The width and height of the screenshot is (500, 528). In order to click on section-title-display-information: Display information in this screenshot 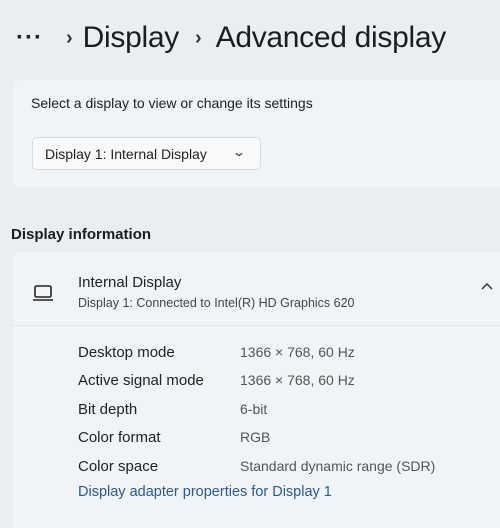, I will do `click(81, 234)`.